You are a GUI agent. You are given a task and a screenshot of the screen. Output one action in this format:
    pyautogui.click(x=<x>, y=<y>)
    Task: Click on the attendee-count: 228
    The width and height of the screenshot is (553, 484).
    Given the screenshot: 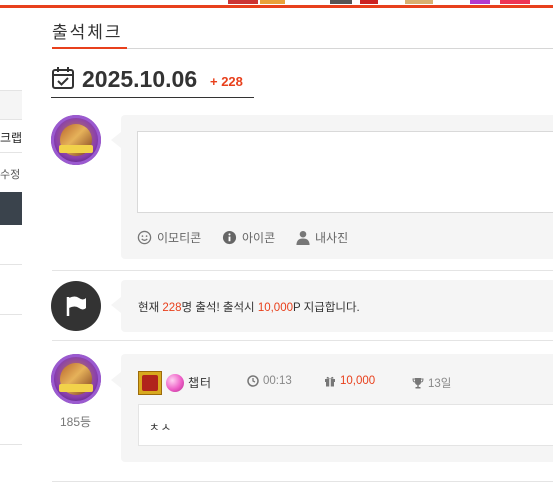 What is the action you would take?
    pyautogui.click(x=172, y=308)
    